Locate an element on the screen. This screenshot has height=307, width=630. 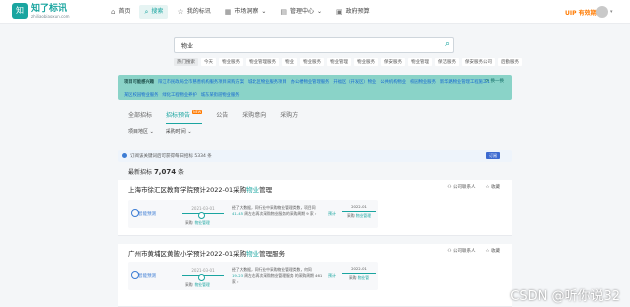
tab-all: 全部招标 is located at coordinates (140, 117).